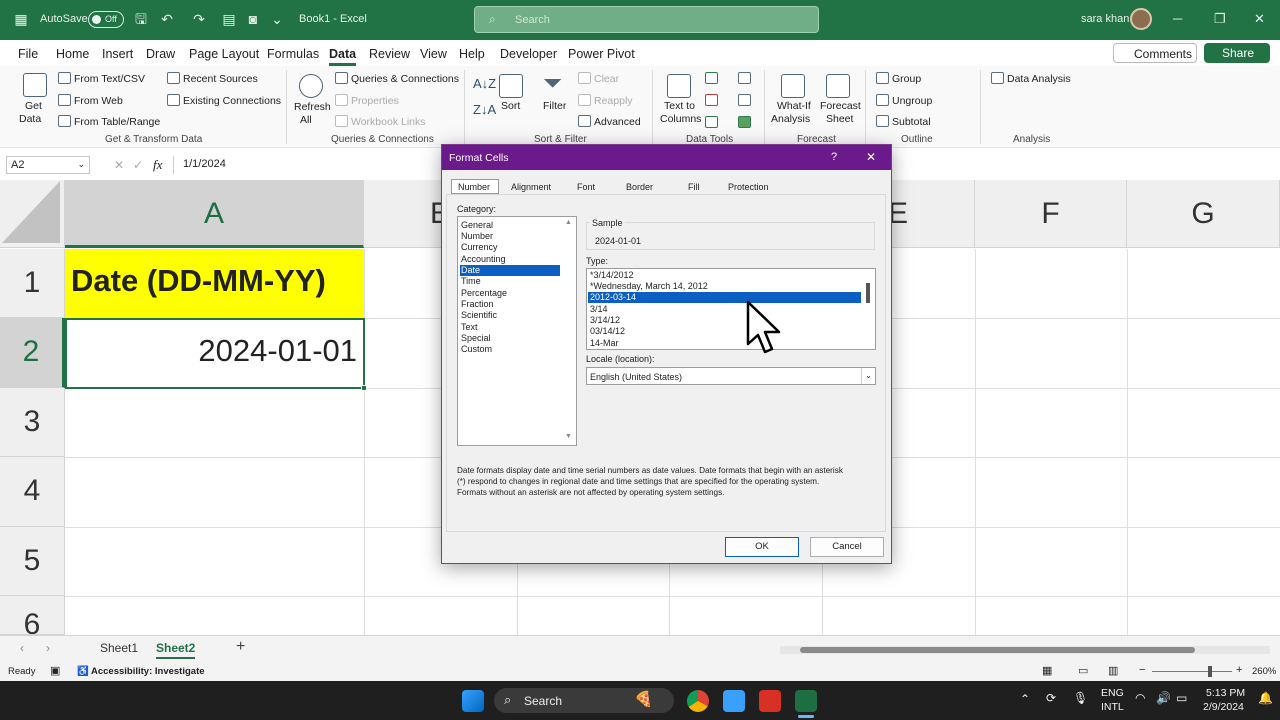 The height and width of the screenshot is (720, 1280). I want to click on sort-za-icon: Z↓A, so click(484, 109).